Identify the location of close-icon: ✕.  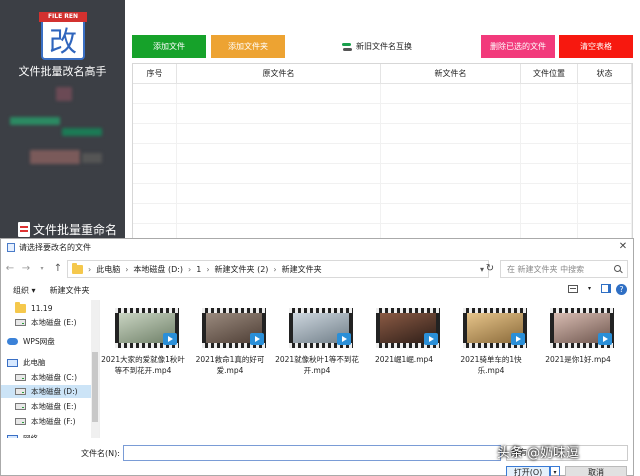
(623, 247).